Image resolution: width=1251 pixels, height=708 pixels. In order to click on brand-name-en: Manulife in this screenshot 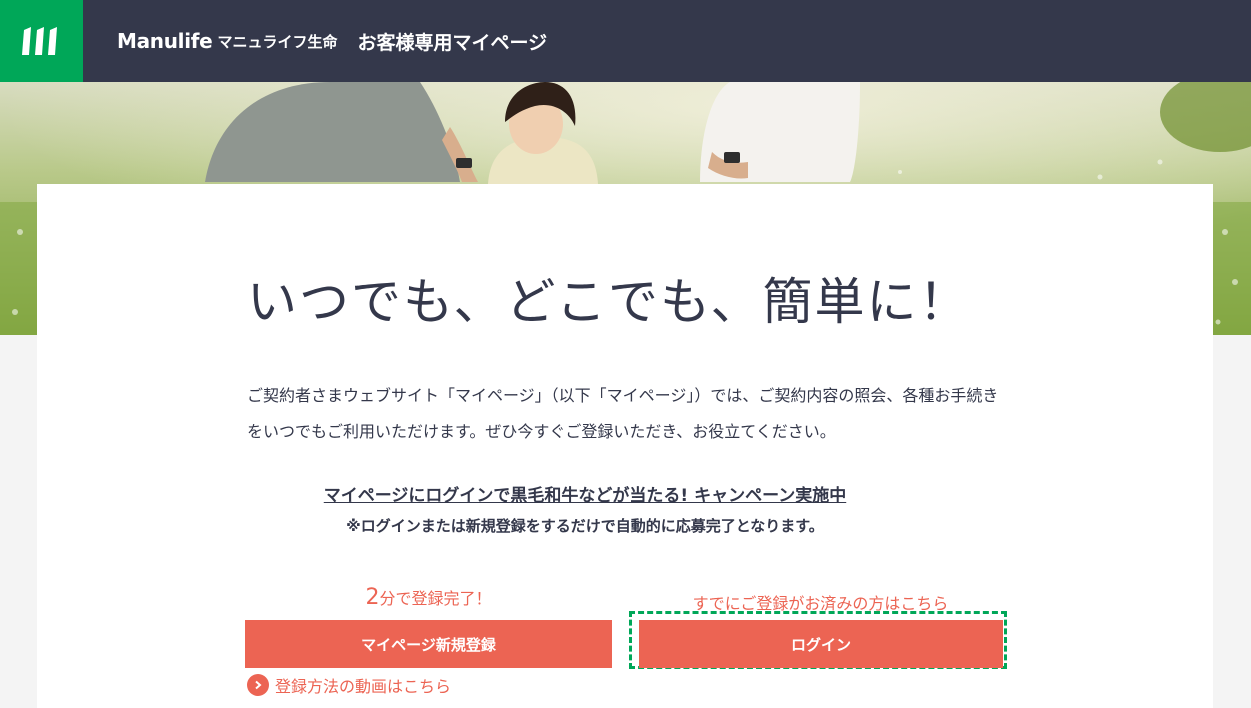, I will do `click(165, 41)`.